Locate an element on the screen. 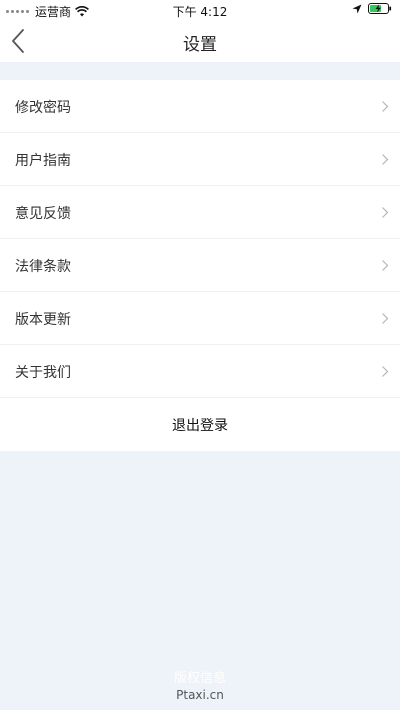 This screenshot has width=400, height=710. menu-item-about-us: 关于我们 is located at coordinates (200, 371).